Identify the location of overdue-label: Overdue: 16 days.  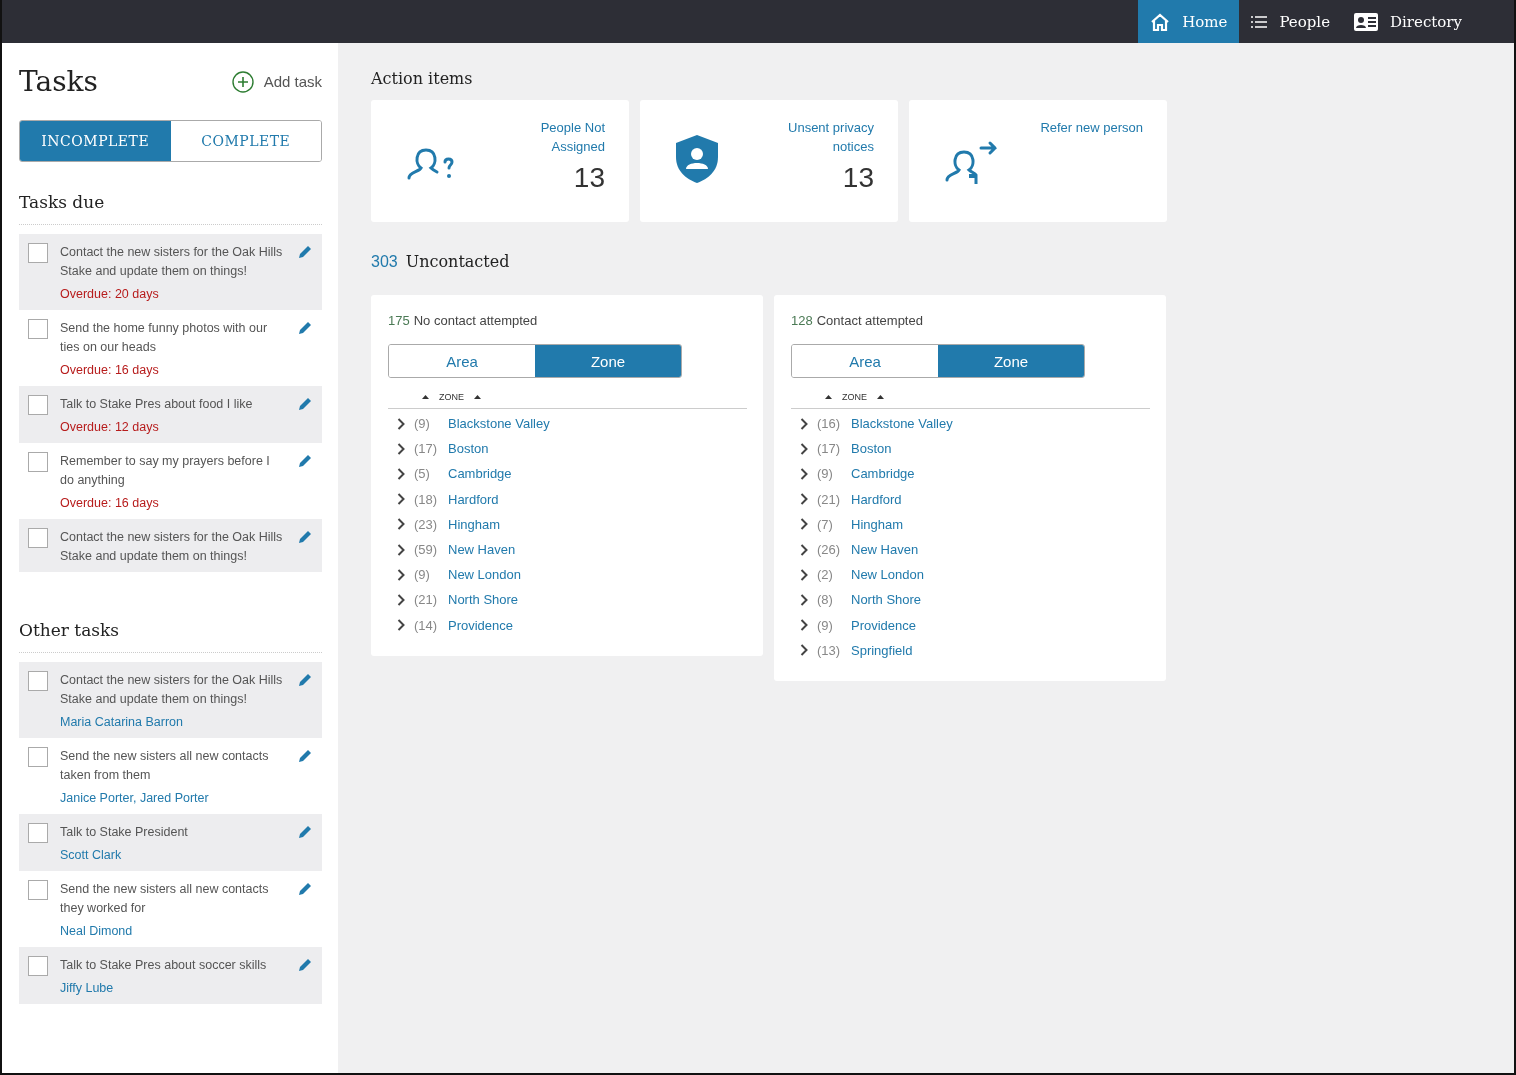
(110, 370).